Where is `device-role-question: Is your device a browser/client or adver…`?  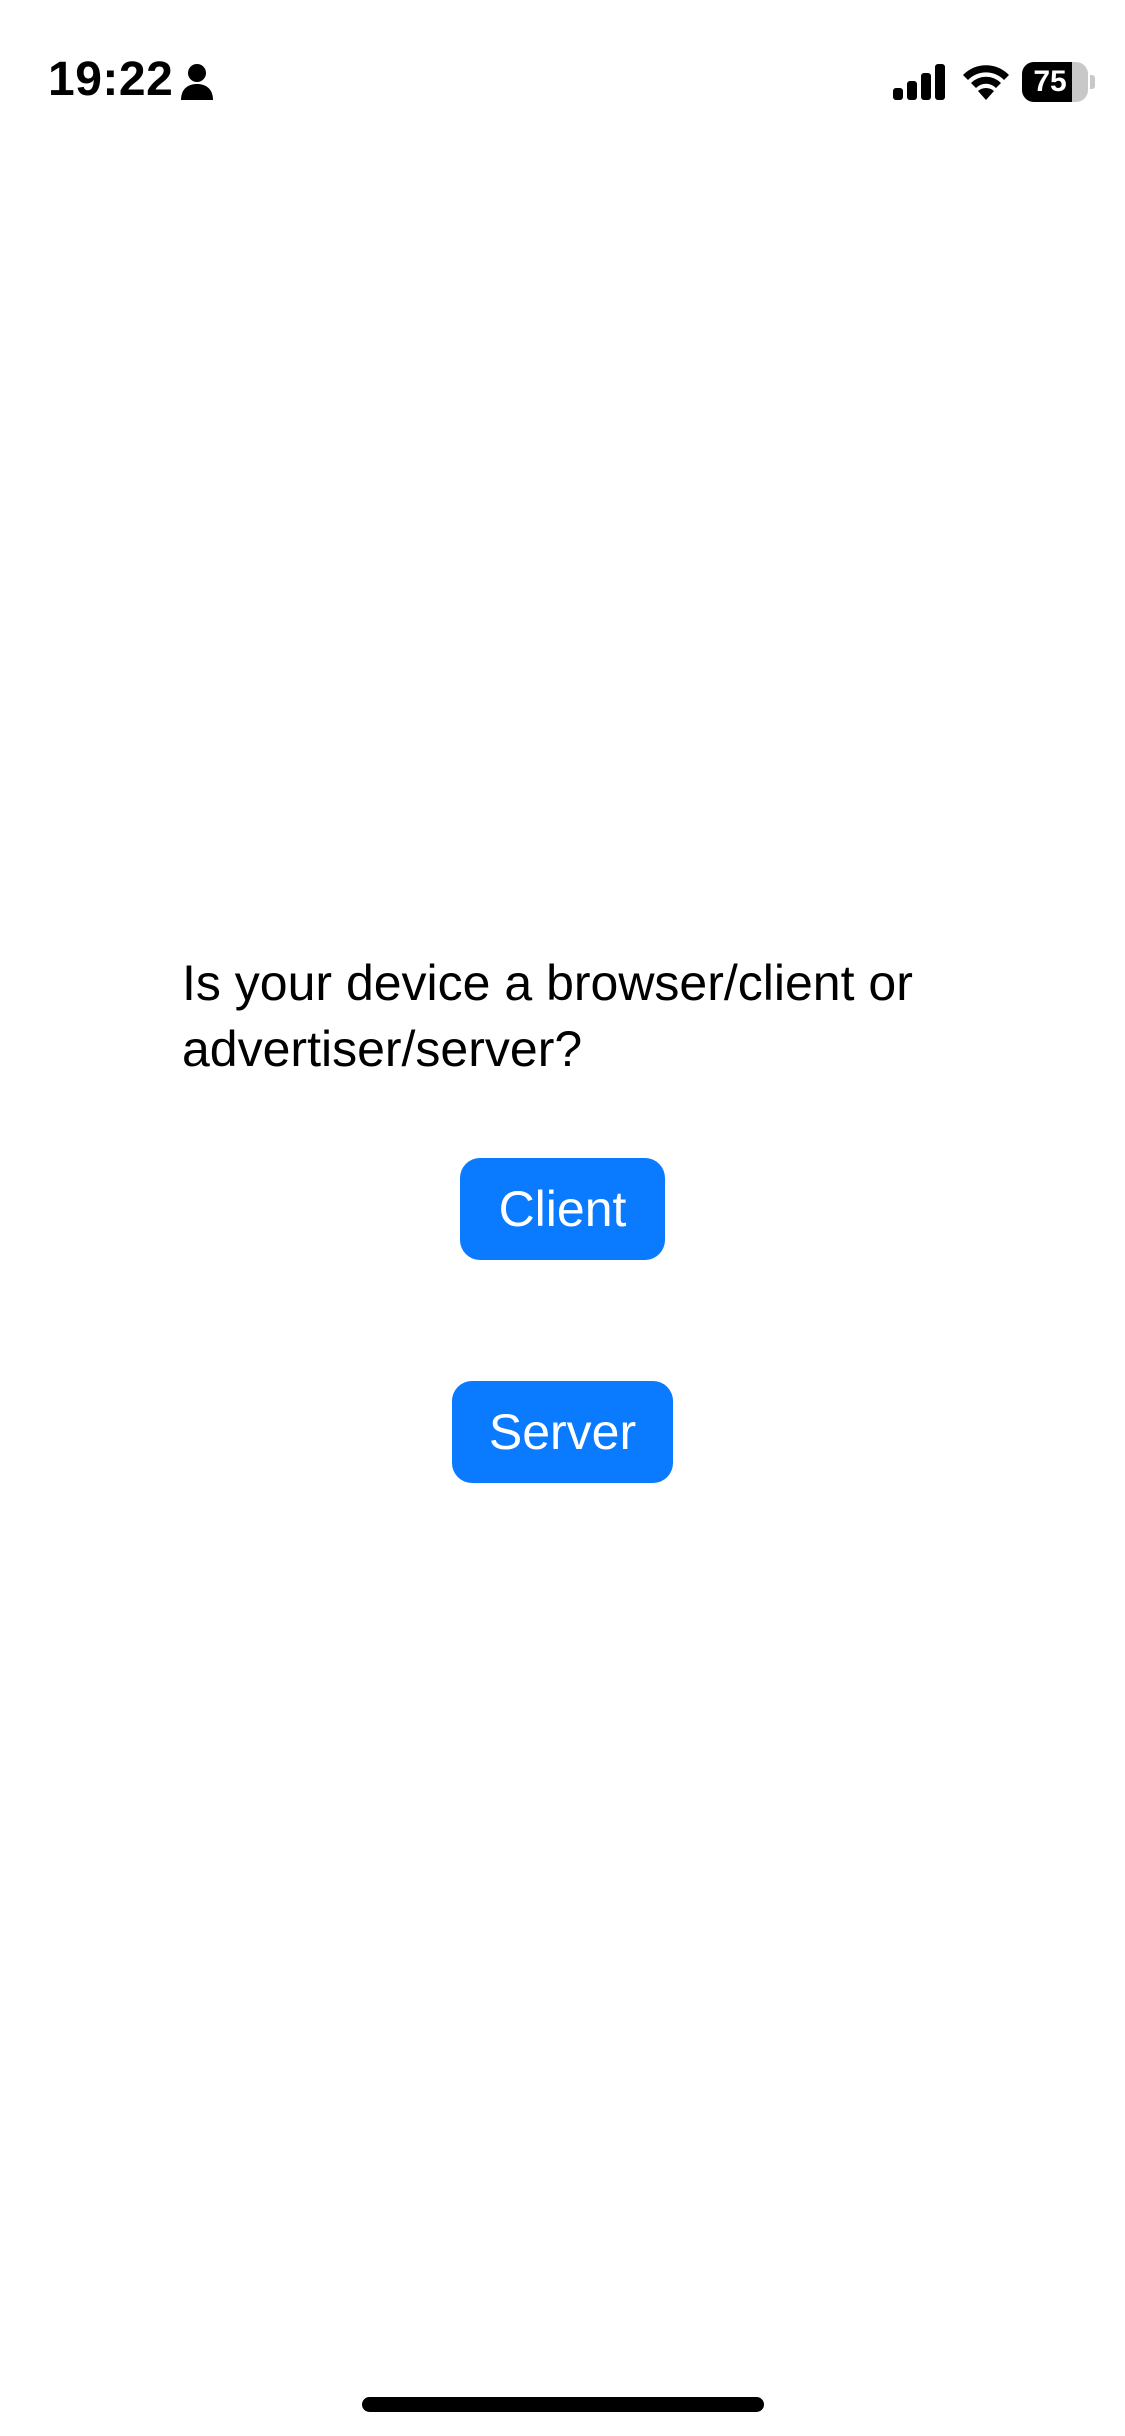
device-role-question: Is your device a browser/client or adver… is located at coordinates (547, 1016).